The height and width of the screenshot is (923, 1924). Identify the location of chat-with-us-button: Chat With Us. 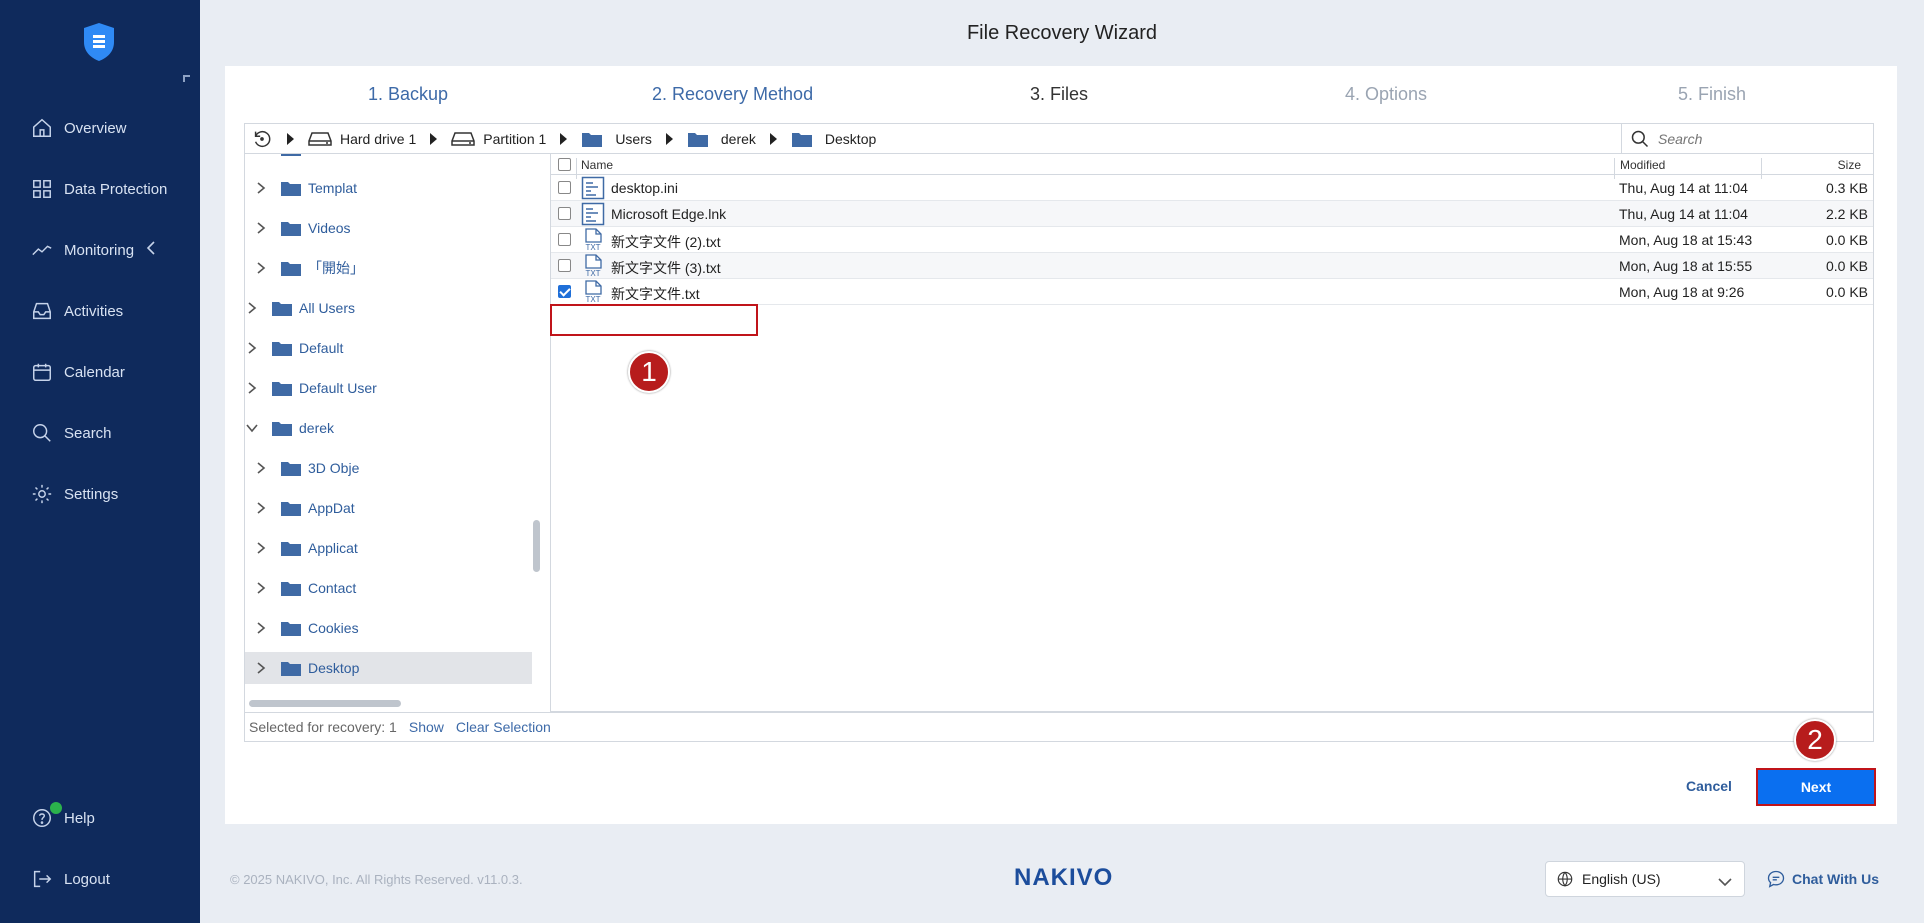
(1822, 879).